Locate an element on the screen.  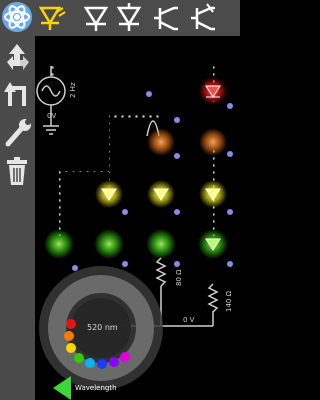
toolbar-settings-button is located at coordinates (16, 18).